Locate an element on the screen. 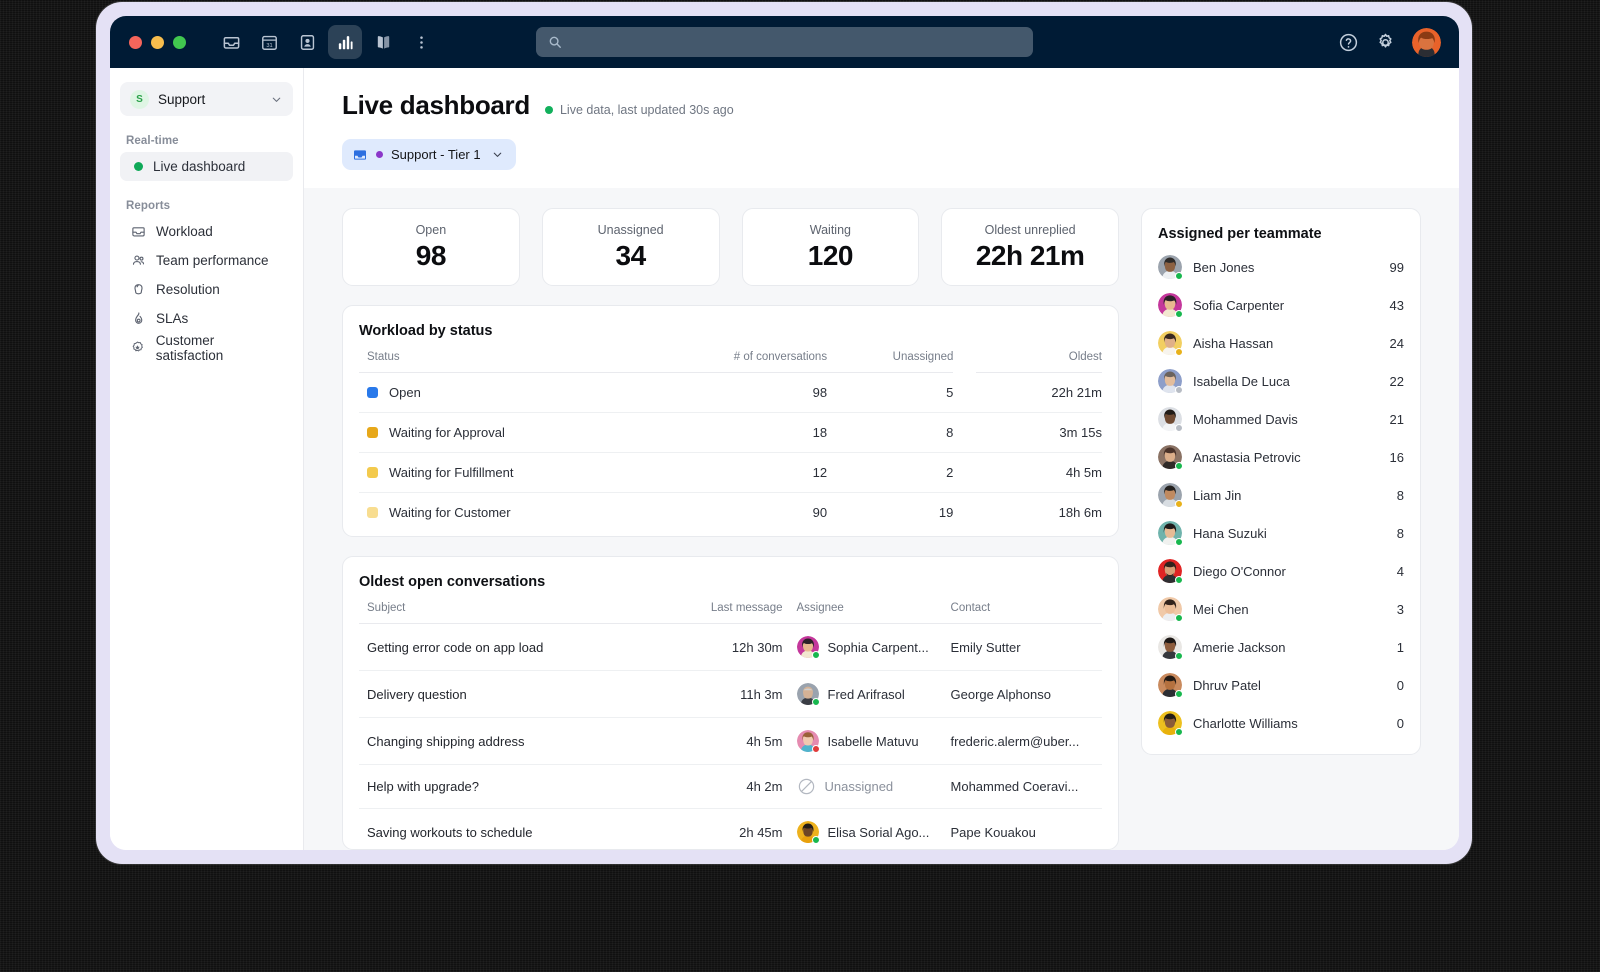 The image size is (1600, 972). section-label-reports: Reports is located at coordinates (148, 206).